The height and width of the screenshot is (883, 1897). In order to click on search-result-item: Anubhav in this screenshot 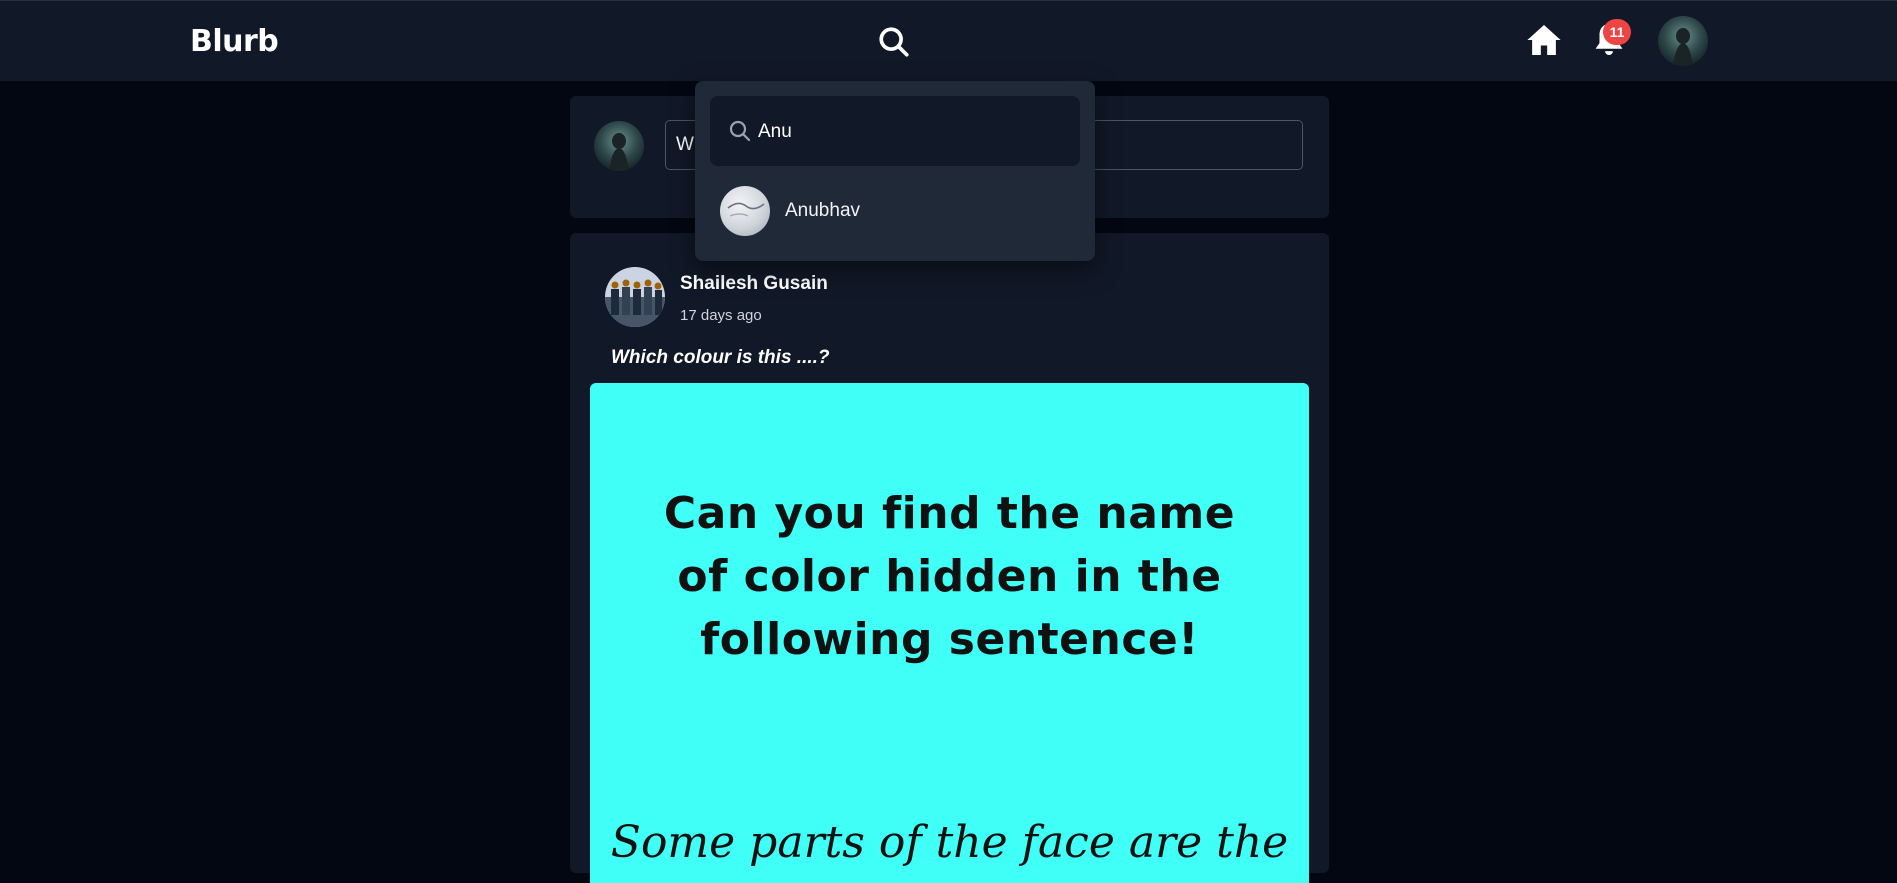, I will do `click(895, 217)`.